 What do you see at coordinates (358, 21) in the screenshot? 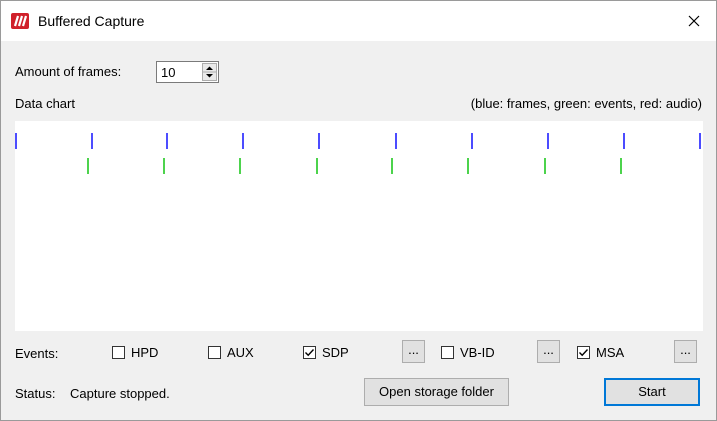
I see `title-bar: Buffered Capture` at bounding box center [358, 21].